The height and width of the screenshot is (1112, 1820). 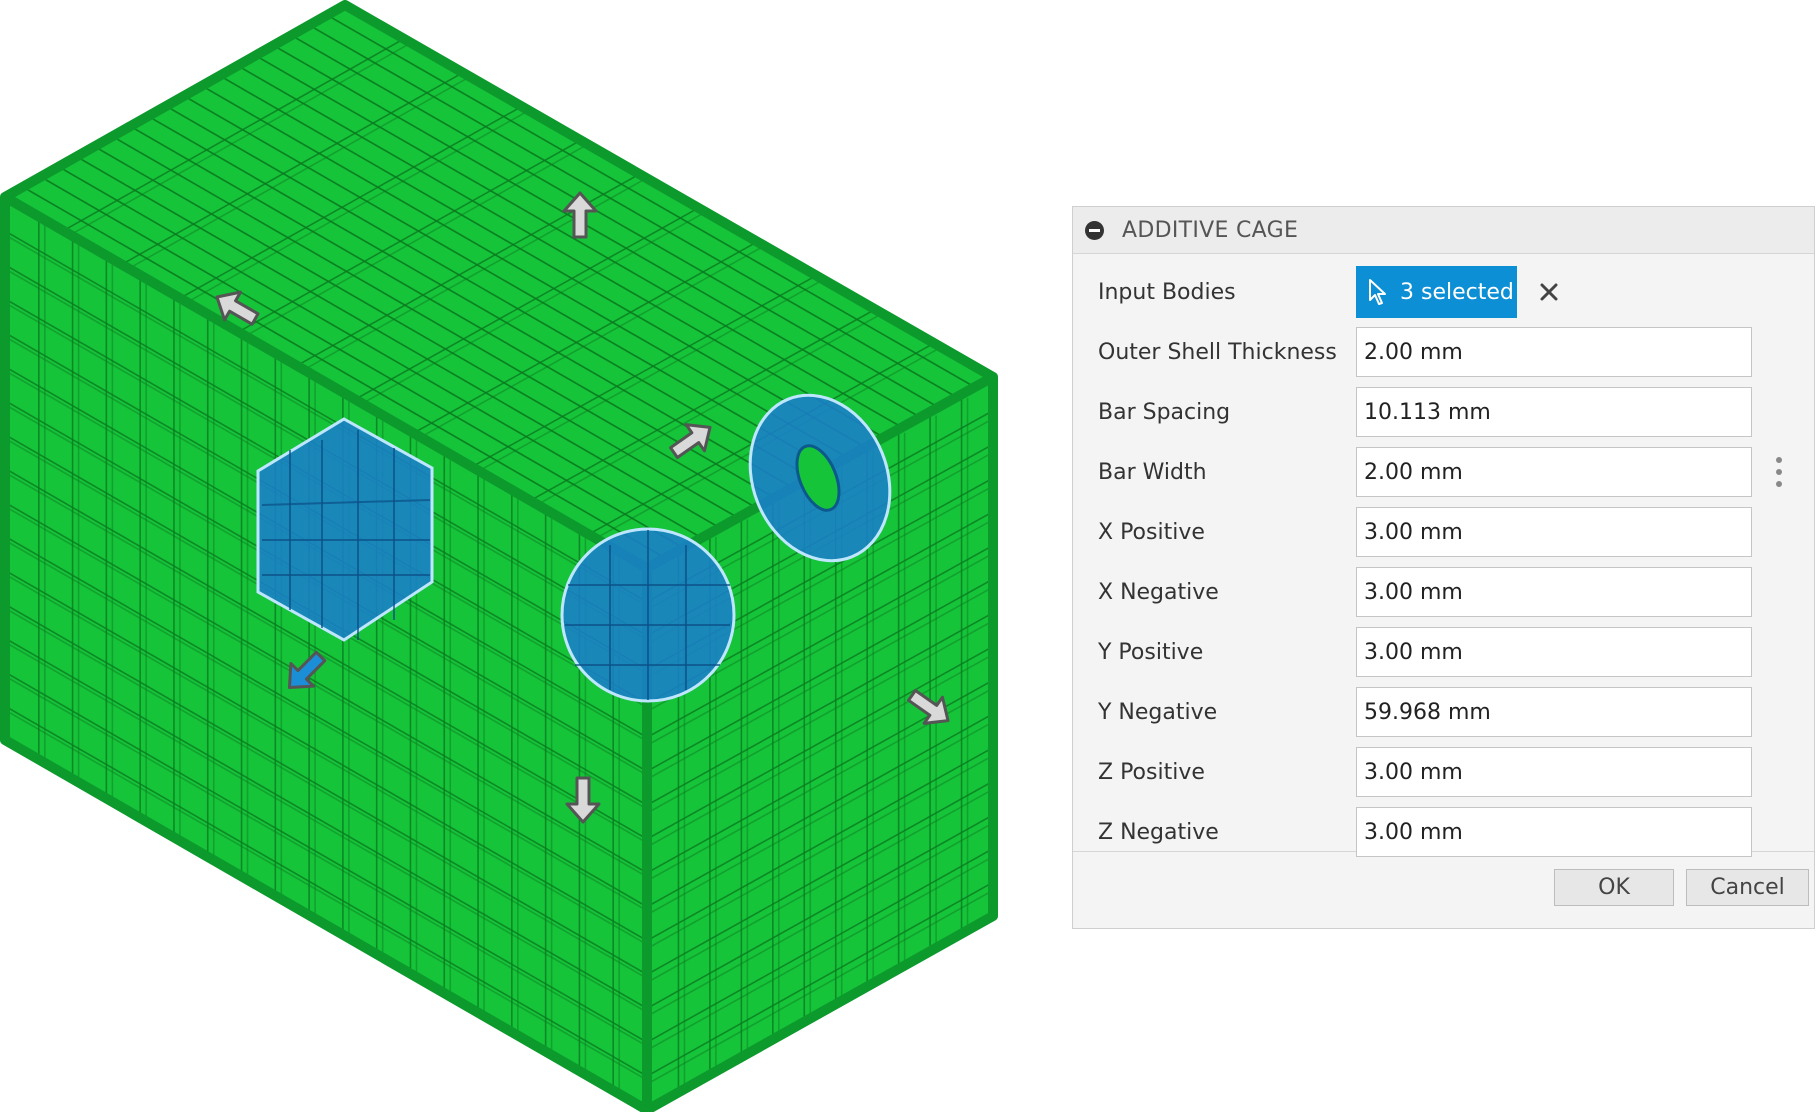 I want to click on input-bodies-selection-button: 3 selected, so click(x=1436, y=292).